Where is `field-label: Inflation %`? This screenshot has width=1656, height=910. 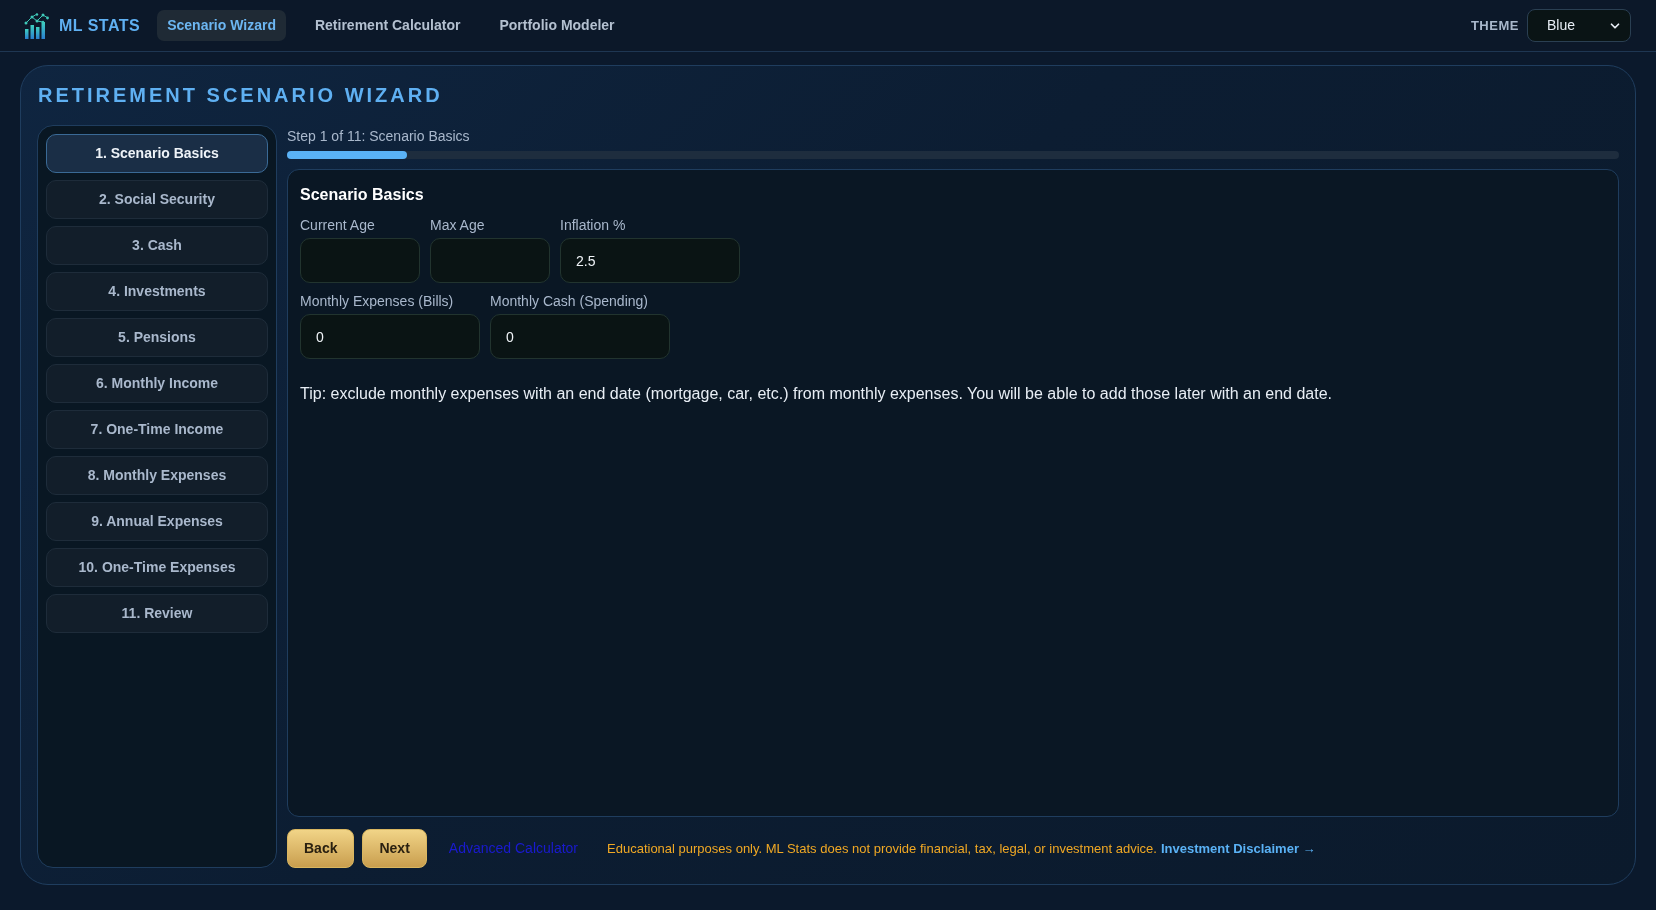
field-label: Inflation % is located at coordinates (593, 225).